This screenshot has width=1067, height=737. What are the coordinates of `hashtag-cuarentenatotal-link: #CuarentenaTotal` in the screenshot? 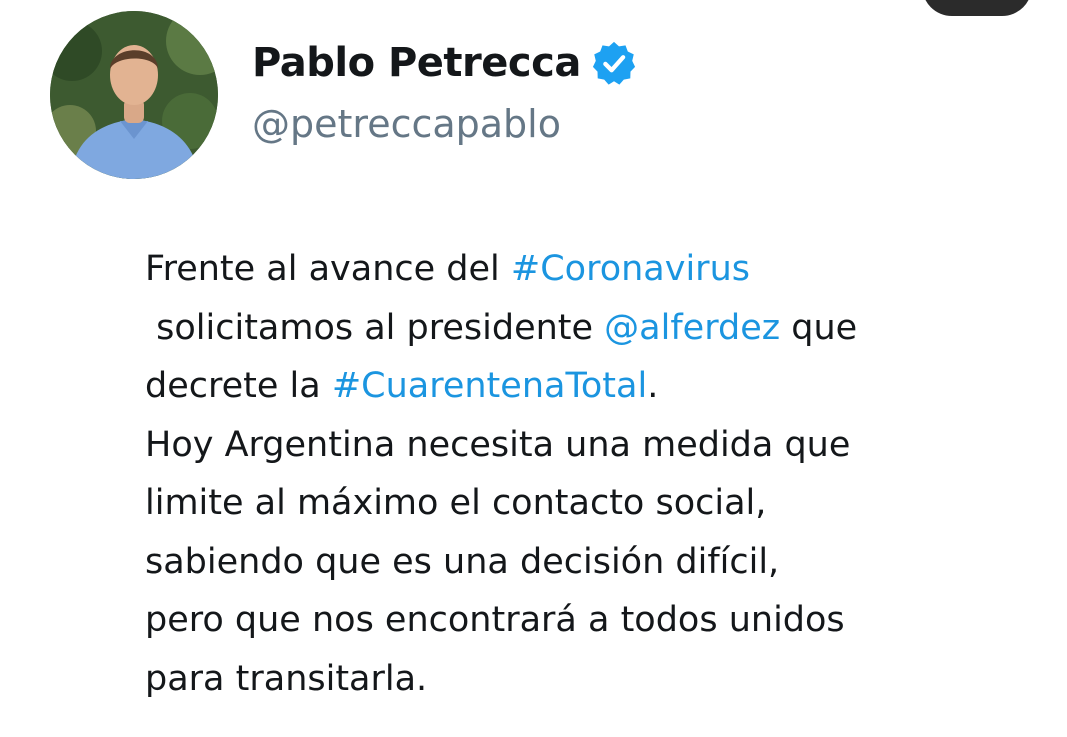 It's located at (489, 386).